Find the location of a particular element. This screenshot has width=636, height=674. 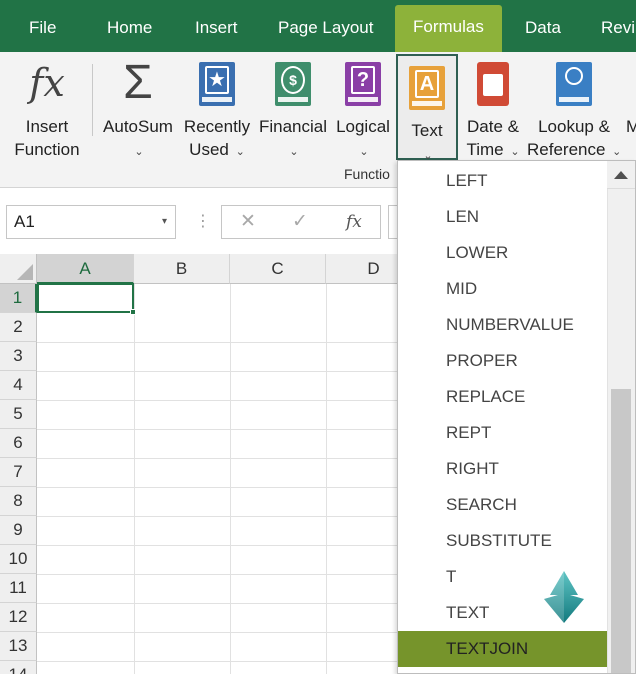

row-header: 3 is located at coordinates (18, 356).